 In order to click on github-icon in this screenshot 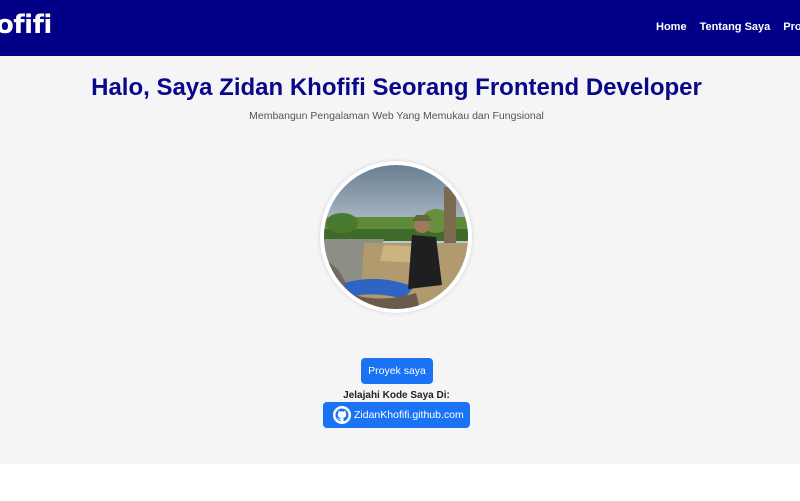, I will do `click(342, 415)`.